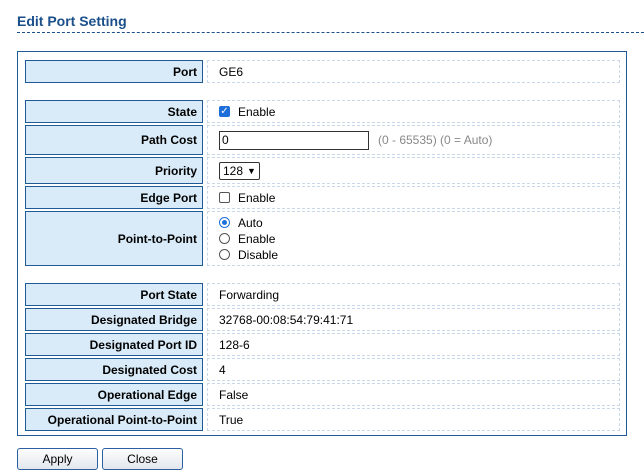  Describe the element at coordinates (224, 197) in the screenshot. I see `edge-port-enable-checkbox` at that location.